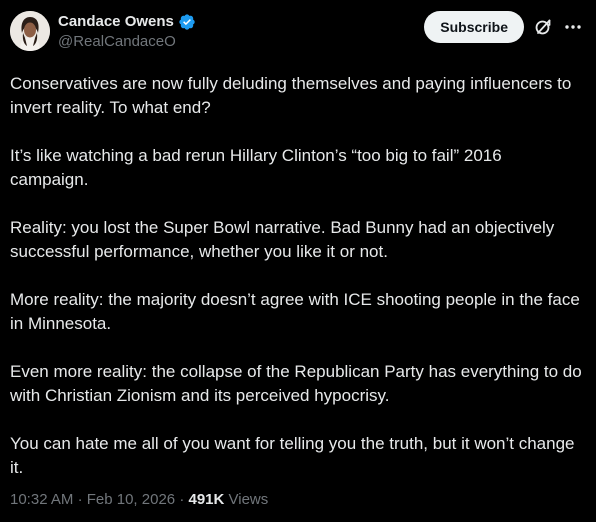 The width and height of the screenshot is (596, 522). What do you see at coordinates (248, 499) in the screenshot?
I see `views-label: Views` at bounding box center [248, 499].